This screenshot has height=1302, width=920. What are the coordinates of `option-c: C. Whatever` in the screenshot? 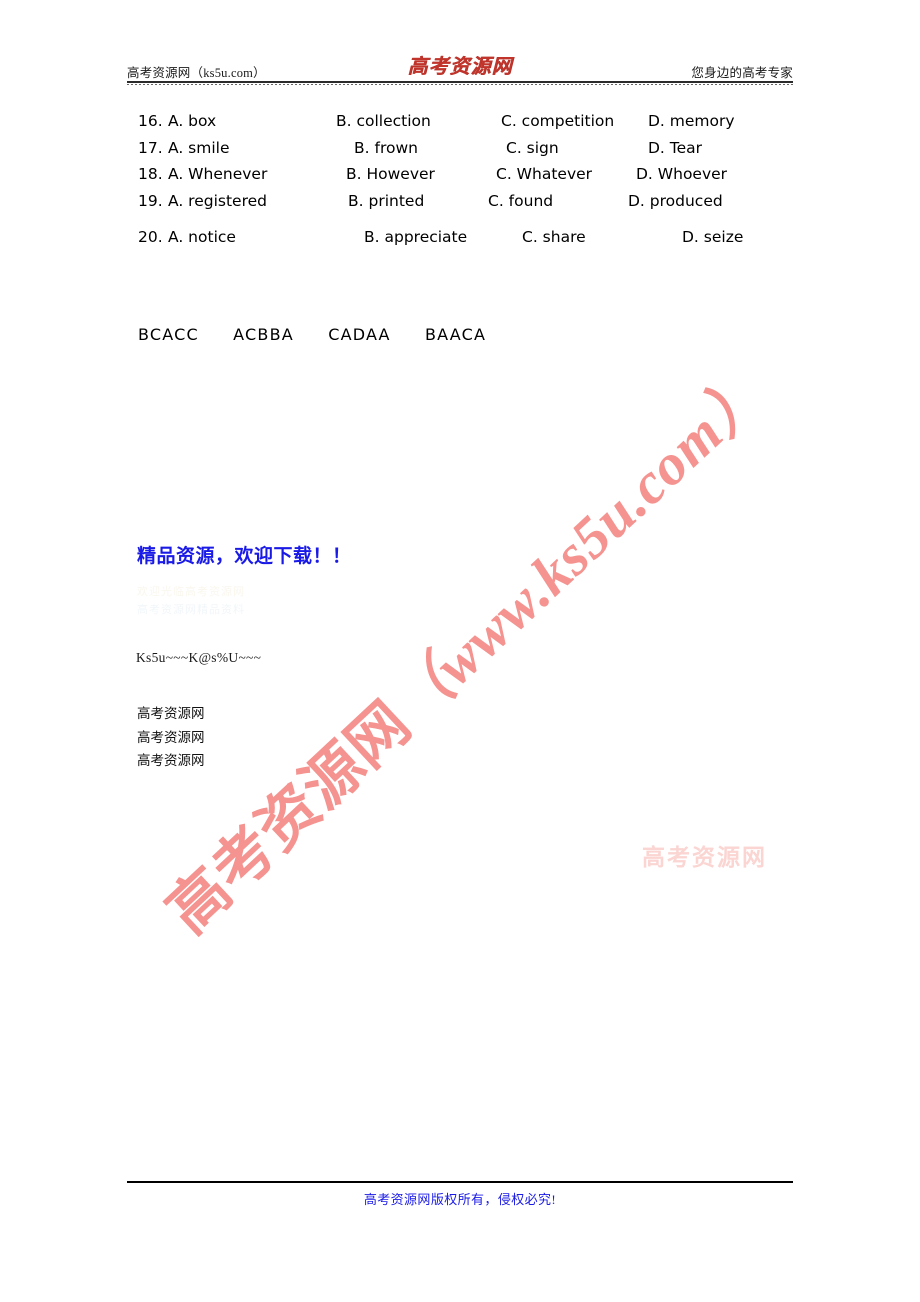 It's located at (544, 174).